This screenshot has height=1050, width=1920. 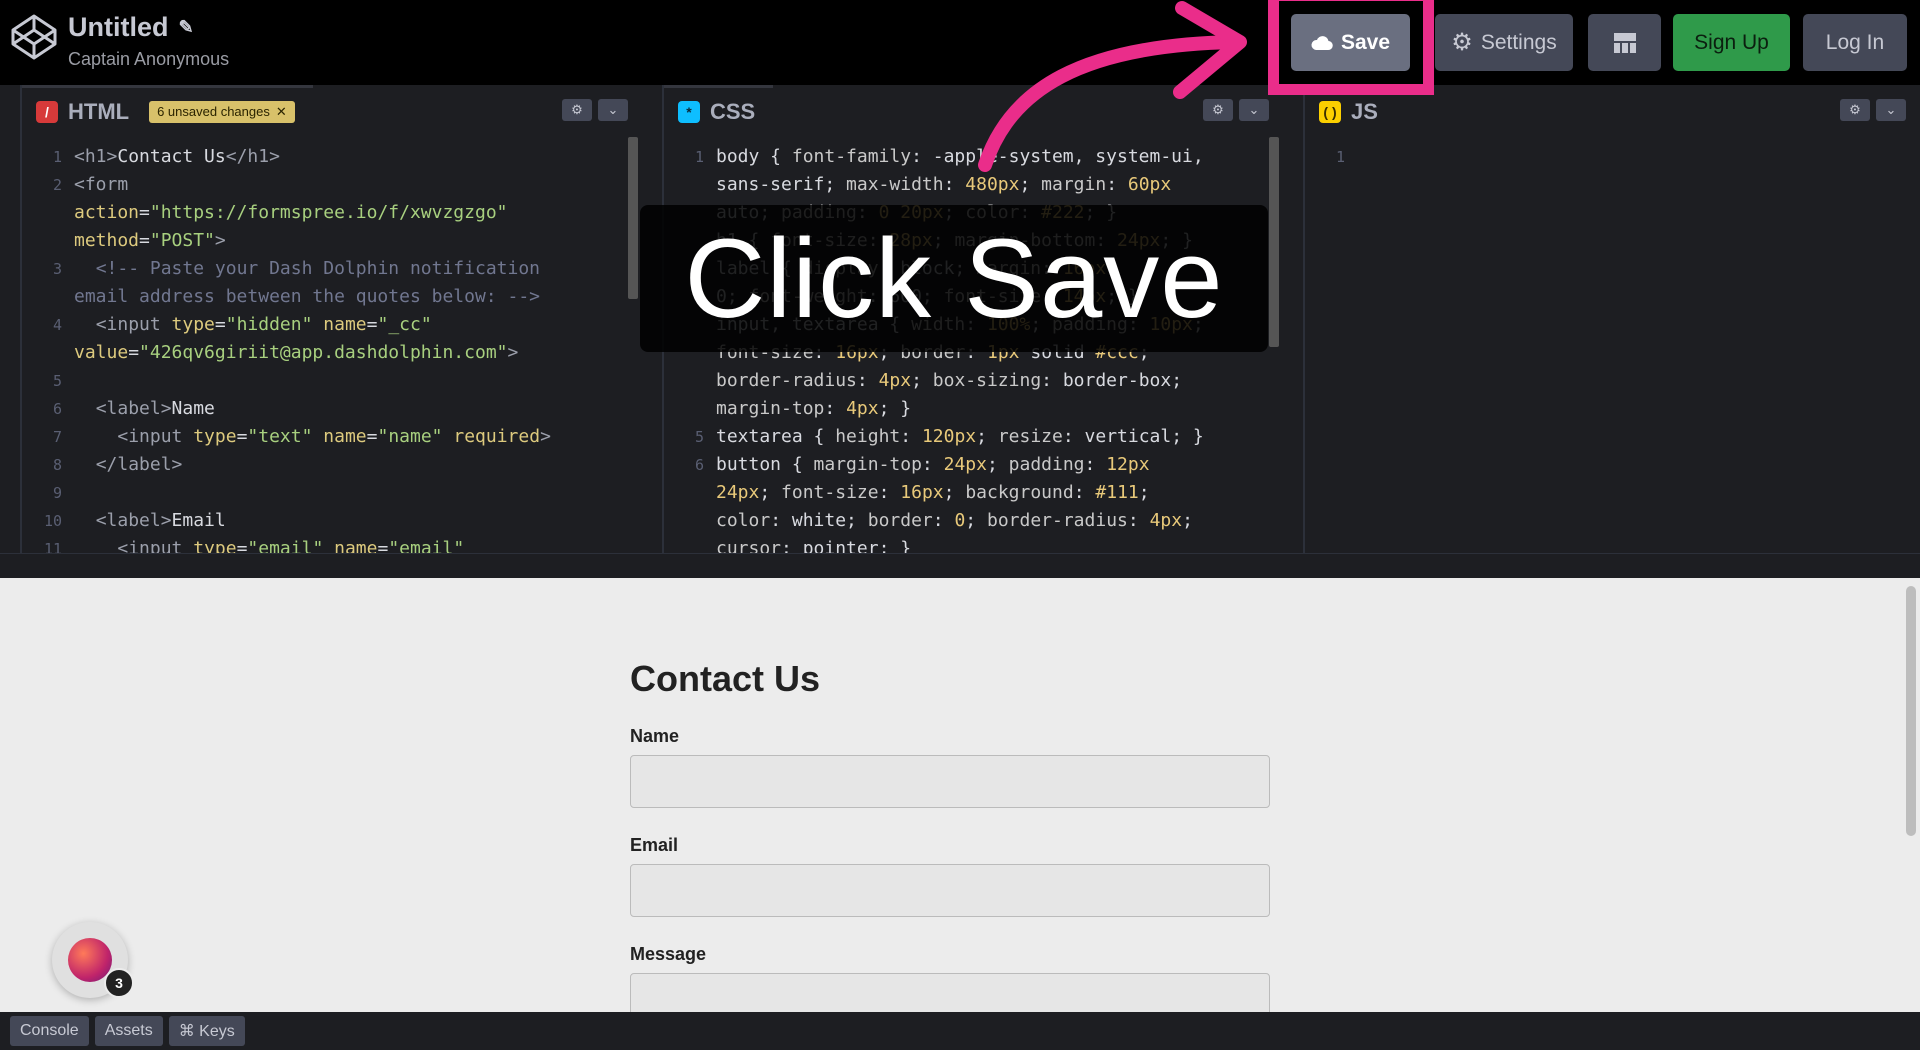 What do you see at coordinates (846, 545) in the screenshot?
I see `code-token: : pointer; }` at bounding box center [846, 545].